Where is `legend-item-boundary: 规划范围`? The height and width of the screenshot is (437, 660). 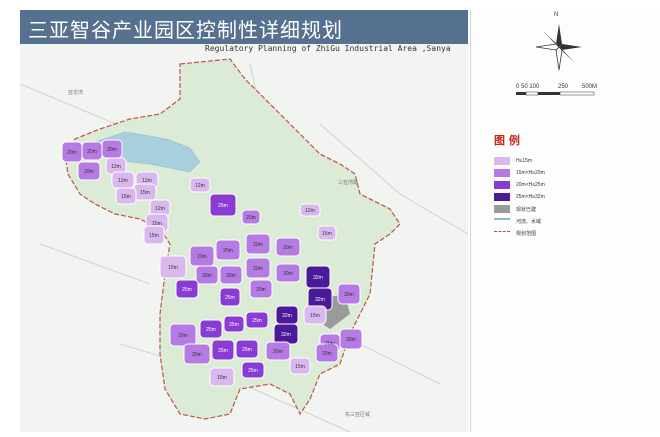
legend-item-boundary: 规划范围 is located at coordinates (515, 233).